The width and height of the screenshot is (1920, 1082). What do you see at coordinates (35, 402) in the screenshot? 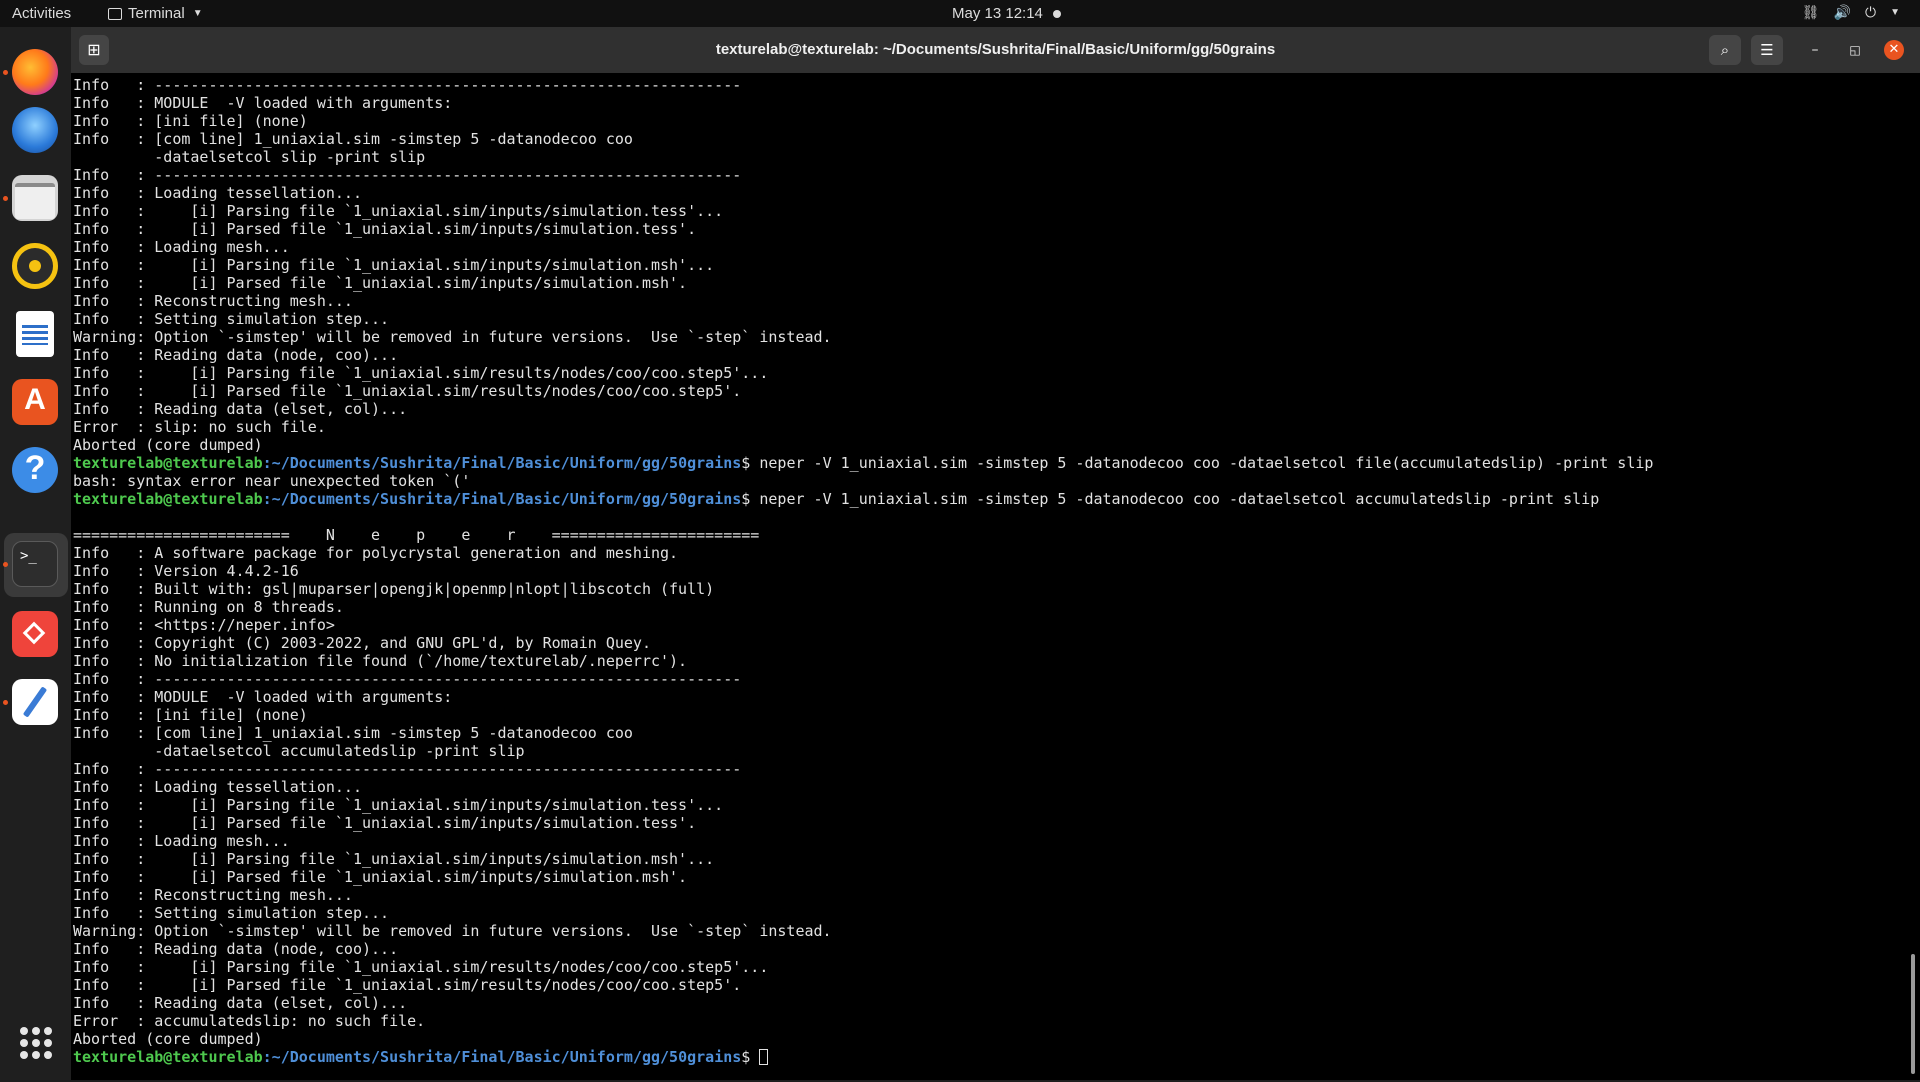
I see `app-center-icon` at bounding box center [35, 402].